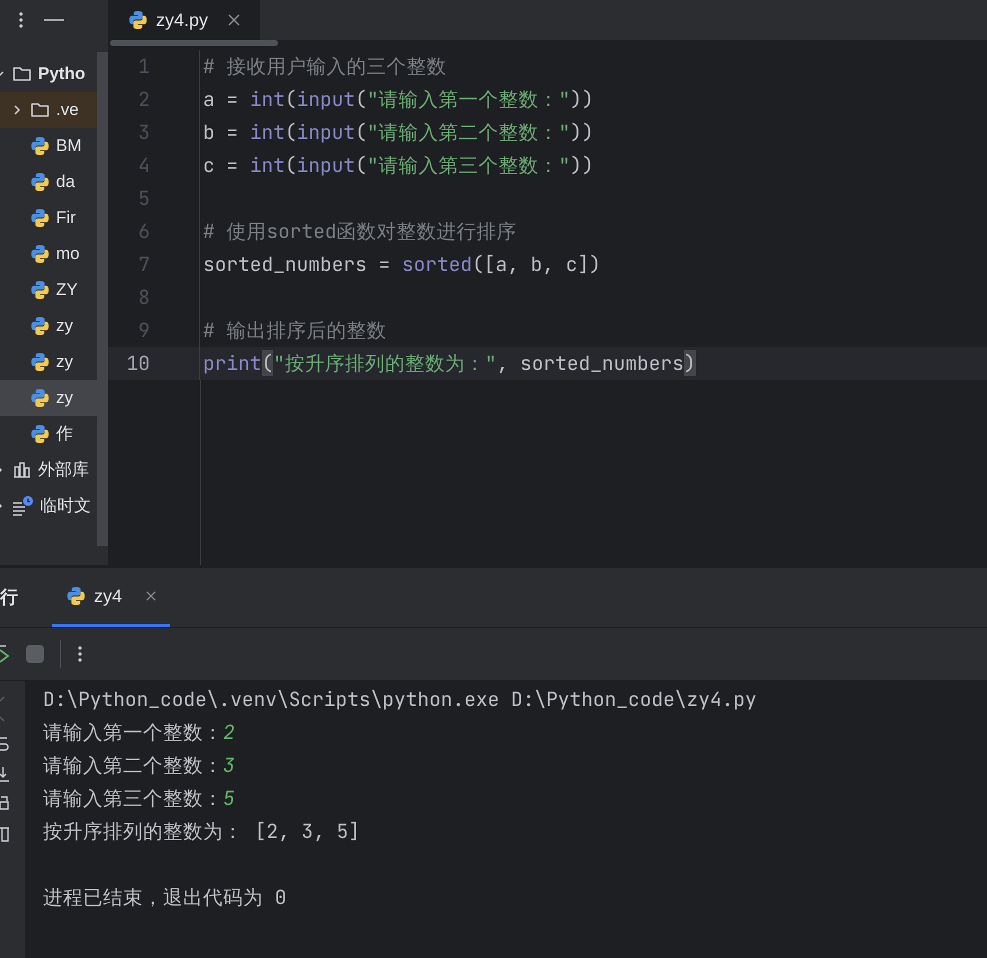 The image size is (987, 958). I want to click on tree-item: 外部库, so click(48, 470).